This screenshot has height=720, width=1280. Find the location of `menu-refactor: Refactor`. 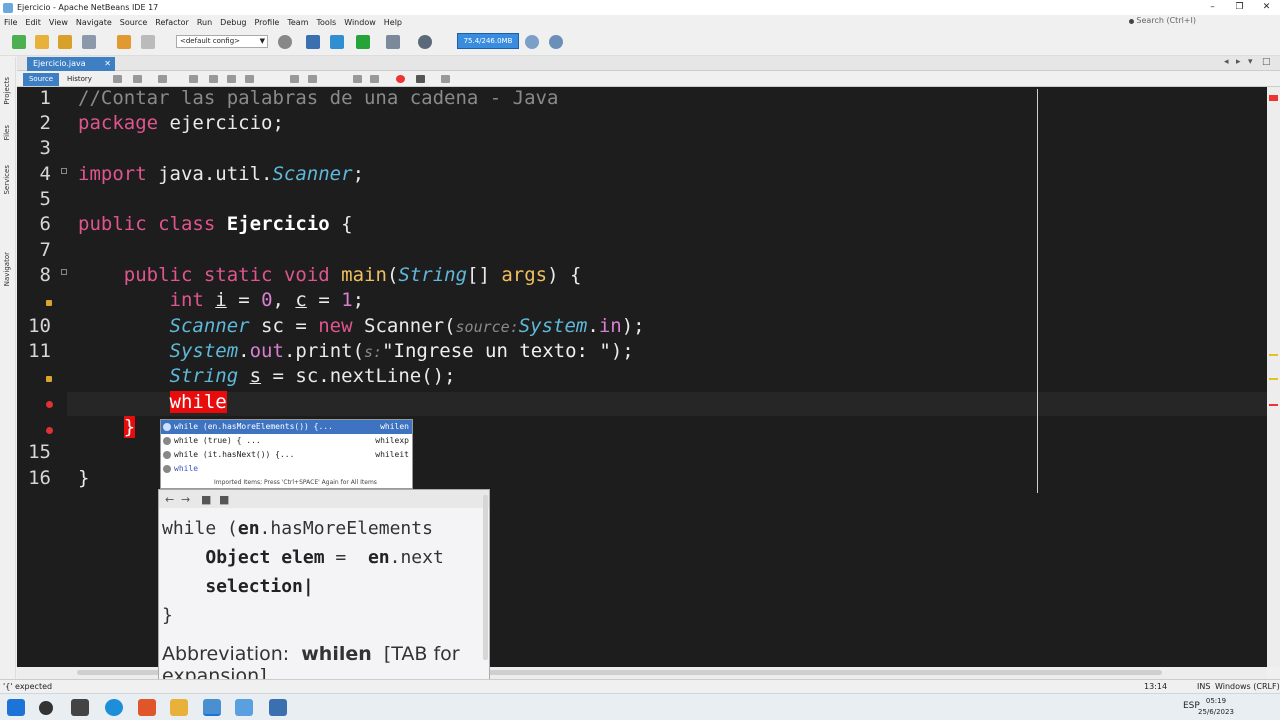

menu-refactor: Refactor is located at coordinates (172, 22).